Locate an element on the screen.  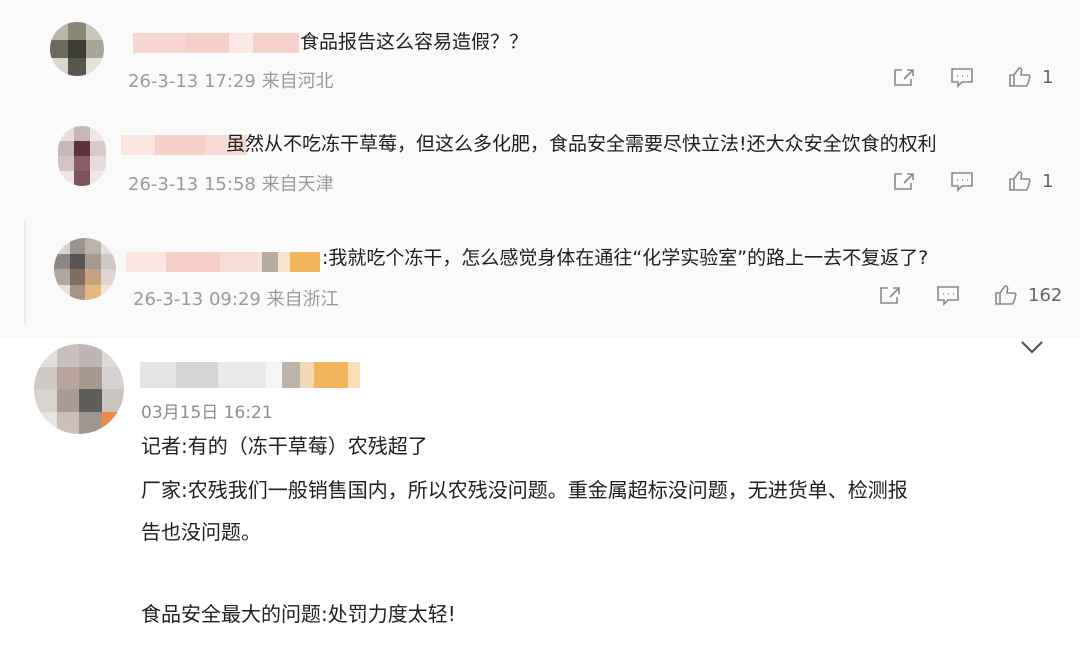
like-count: 162 is located at coordinates (1045, 295).